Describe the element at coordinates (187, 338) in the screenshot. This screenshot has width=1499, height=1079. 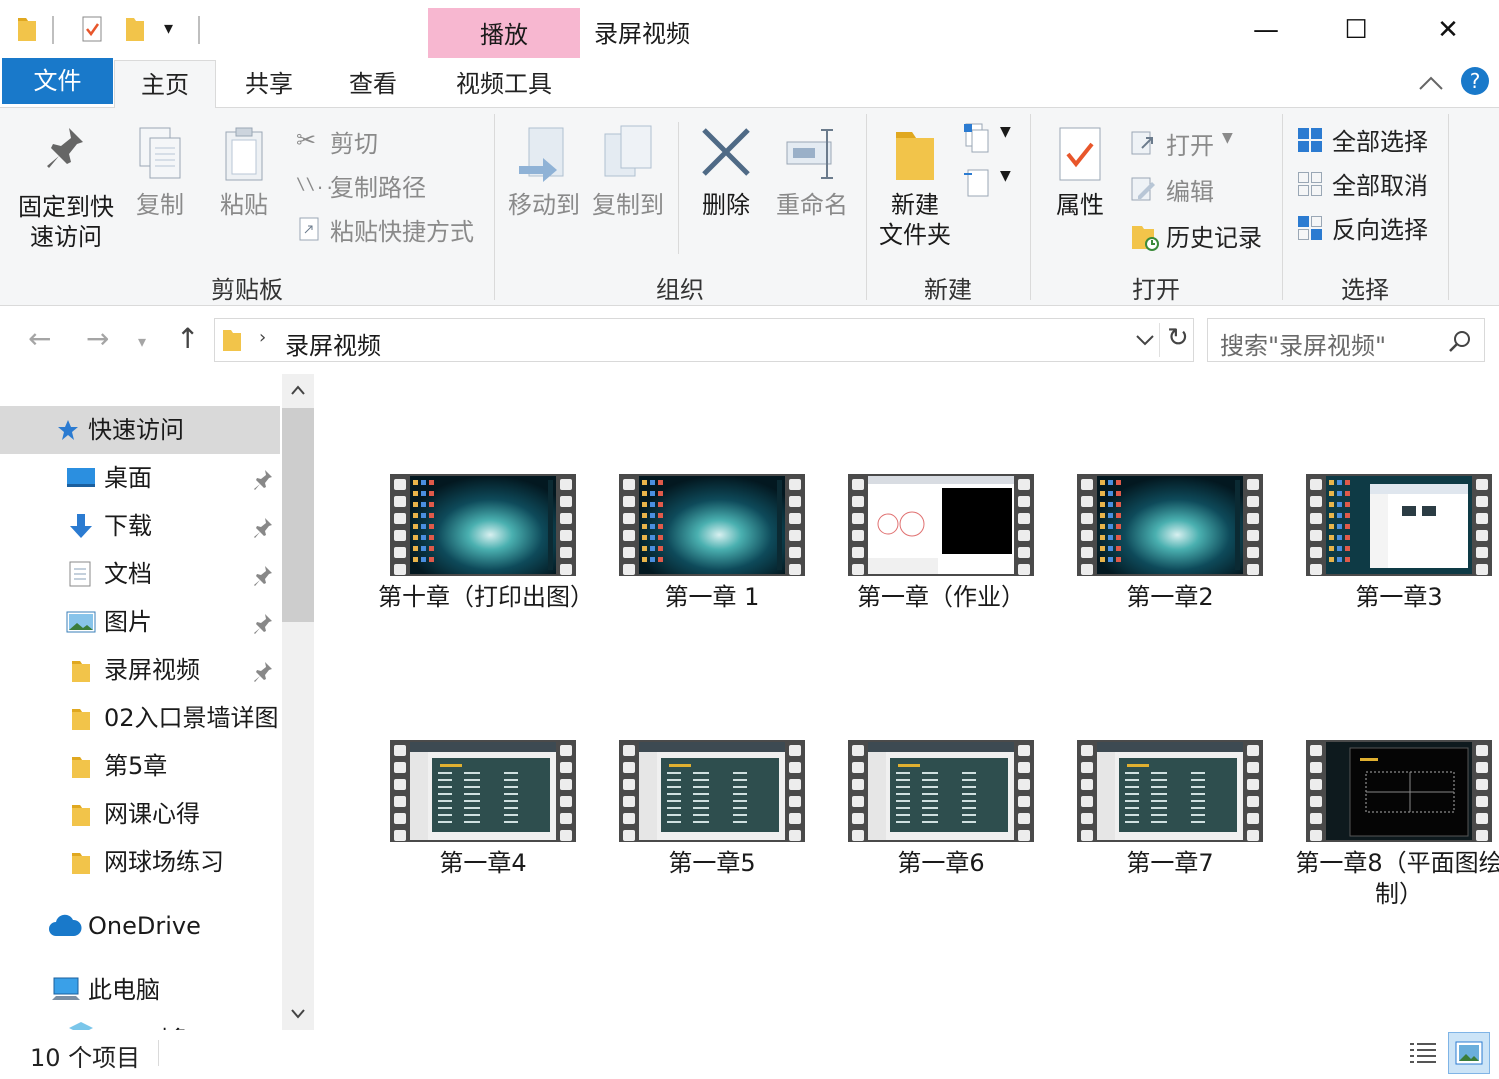
I see `up-arrow-icon: ↑` at that location.